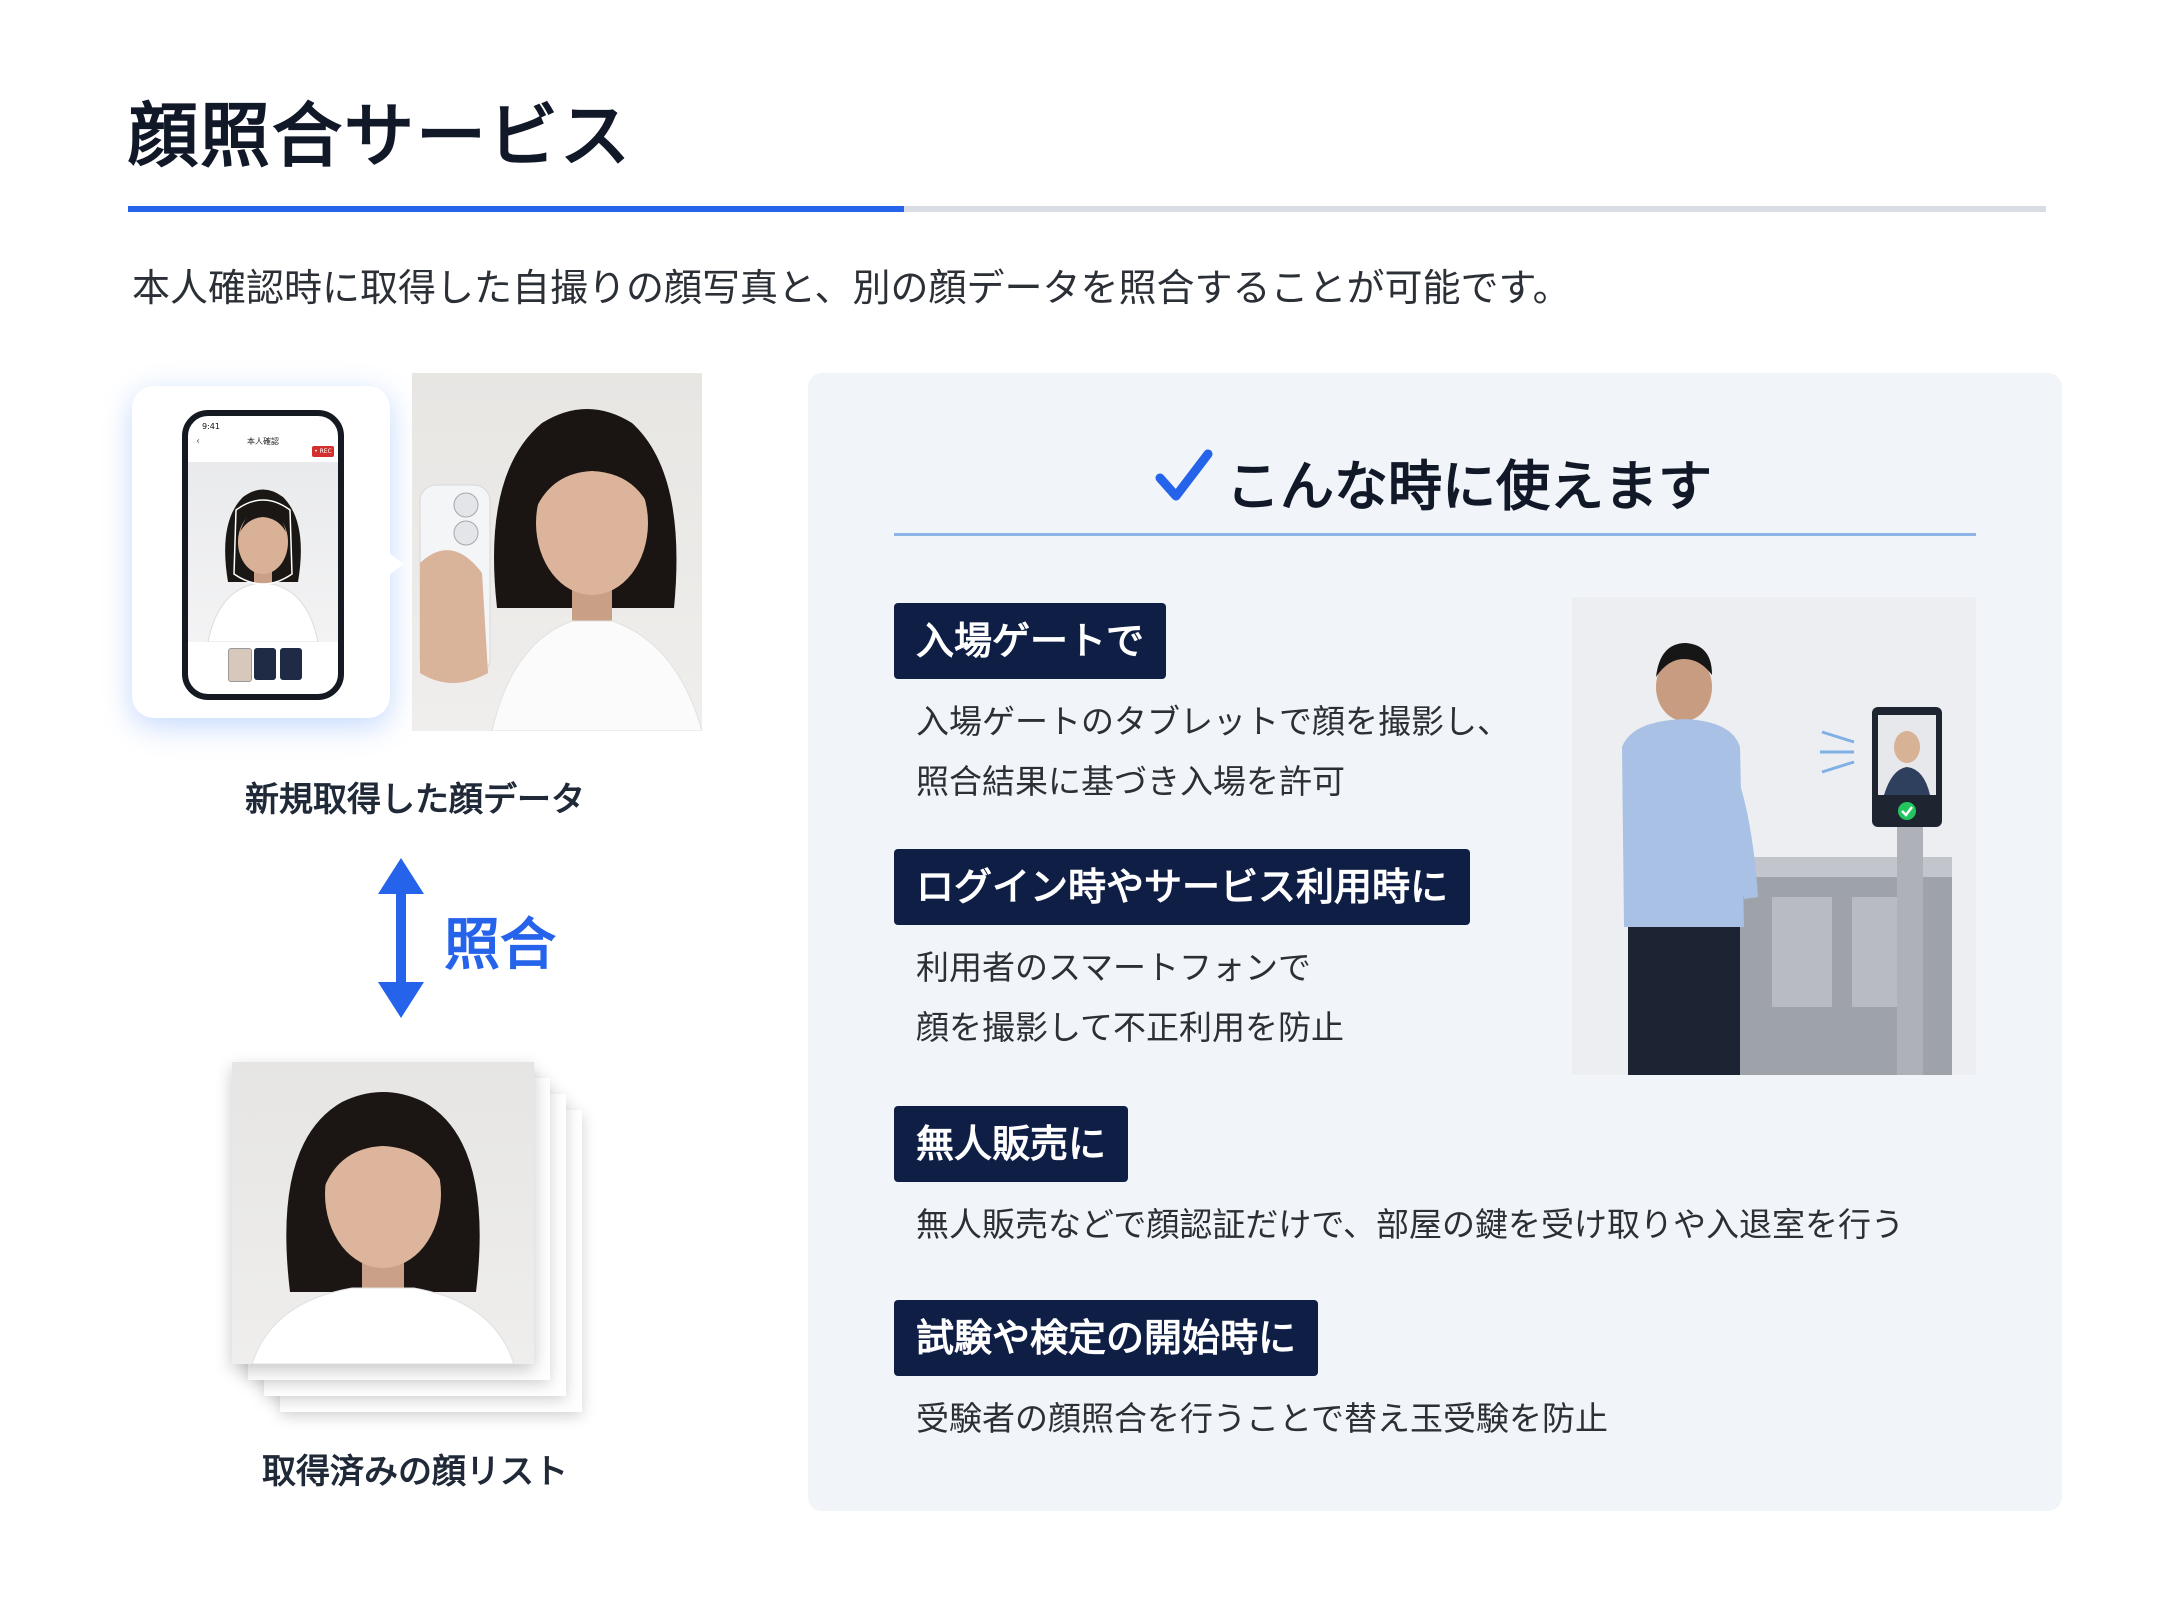  What do you see at coordinates (415, 800) in the screenshot?
I see `new-face-caption: 新規取得した顔データ` at bounding box center [415, 800].